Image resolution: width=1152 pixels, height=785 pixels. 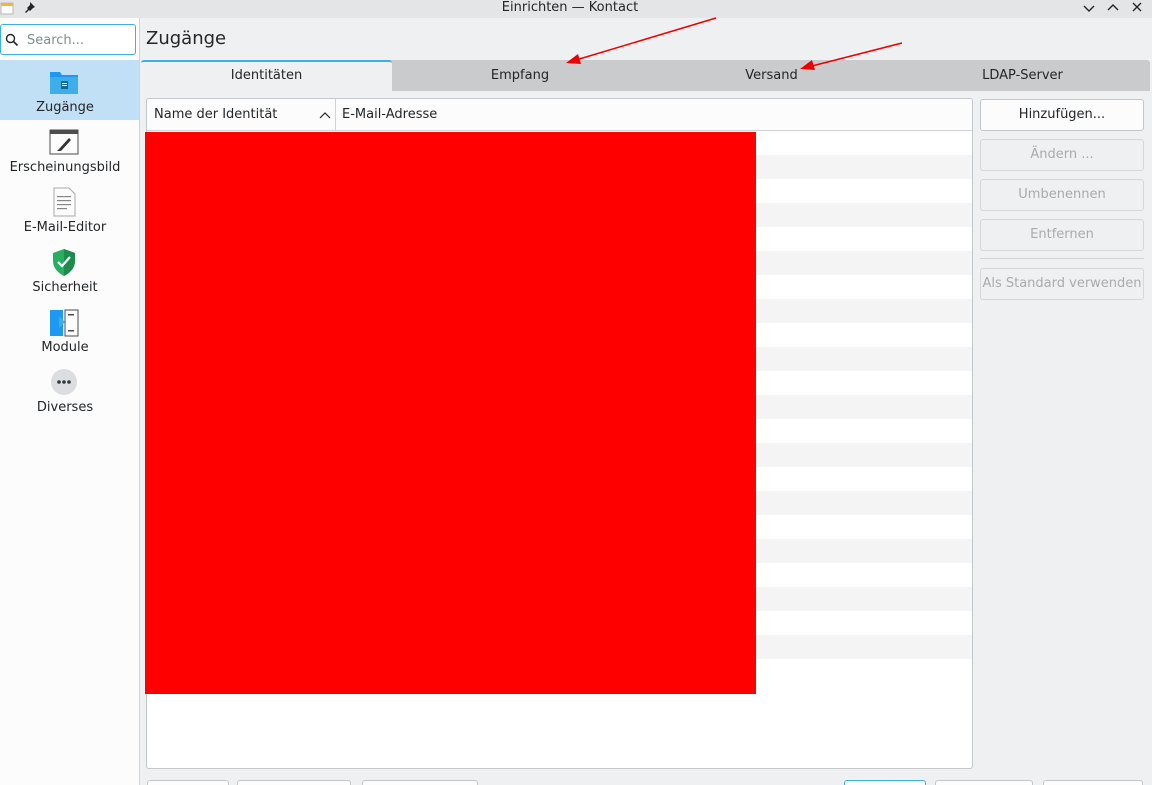 What do you see at coordinates (653, 115) in the screenshot?
I see `column-header-email-address: E-Mail-Adresse` at bounding box center [653, 115].